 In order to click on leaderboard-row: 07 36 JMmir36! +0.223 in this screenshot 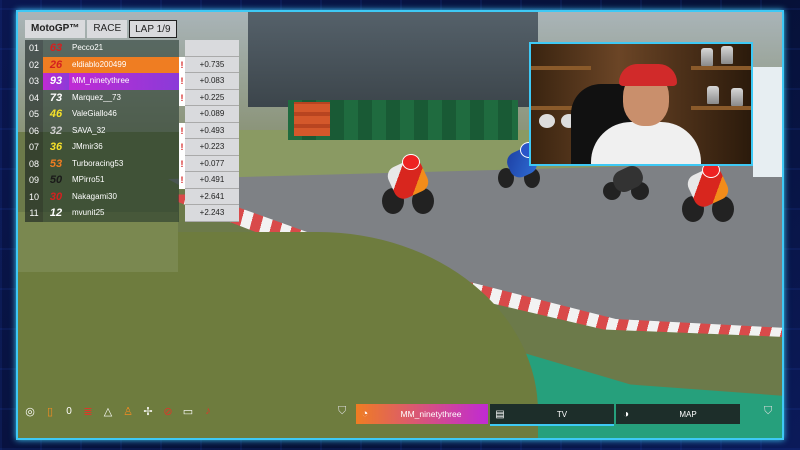, I will do `click(136, 147)`.